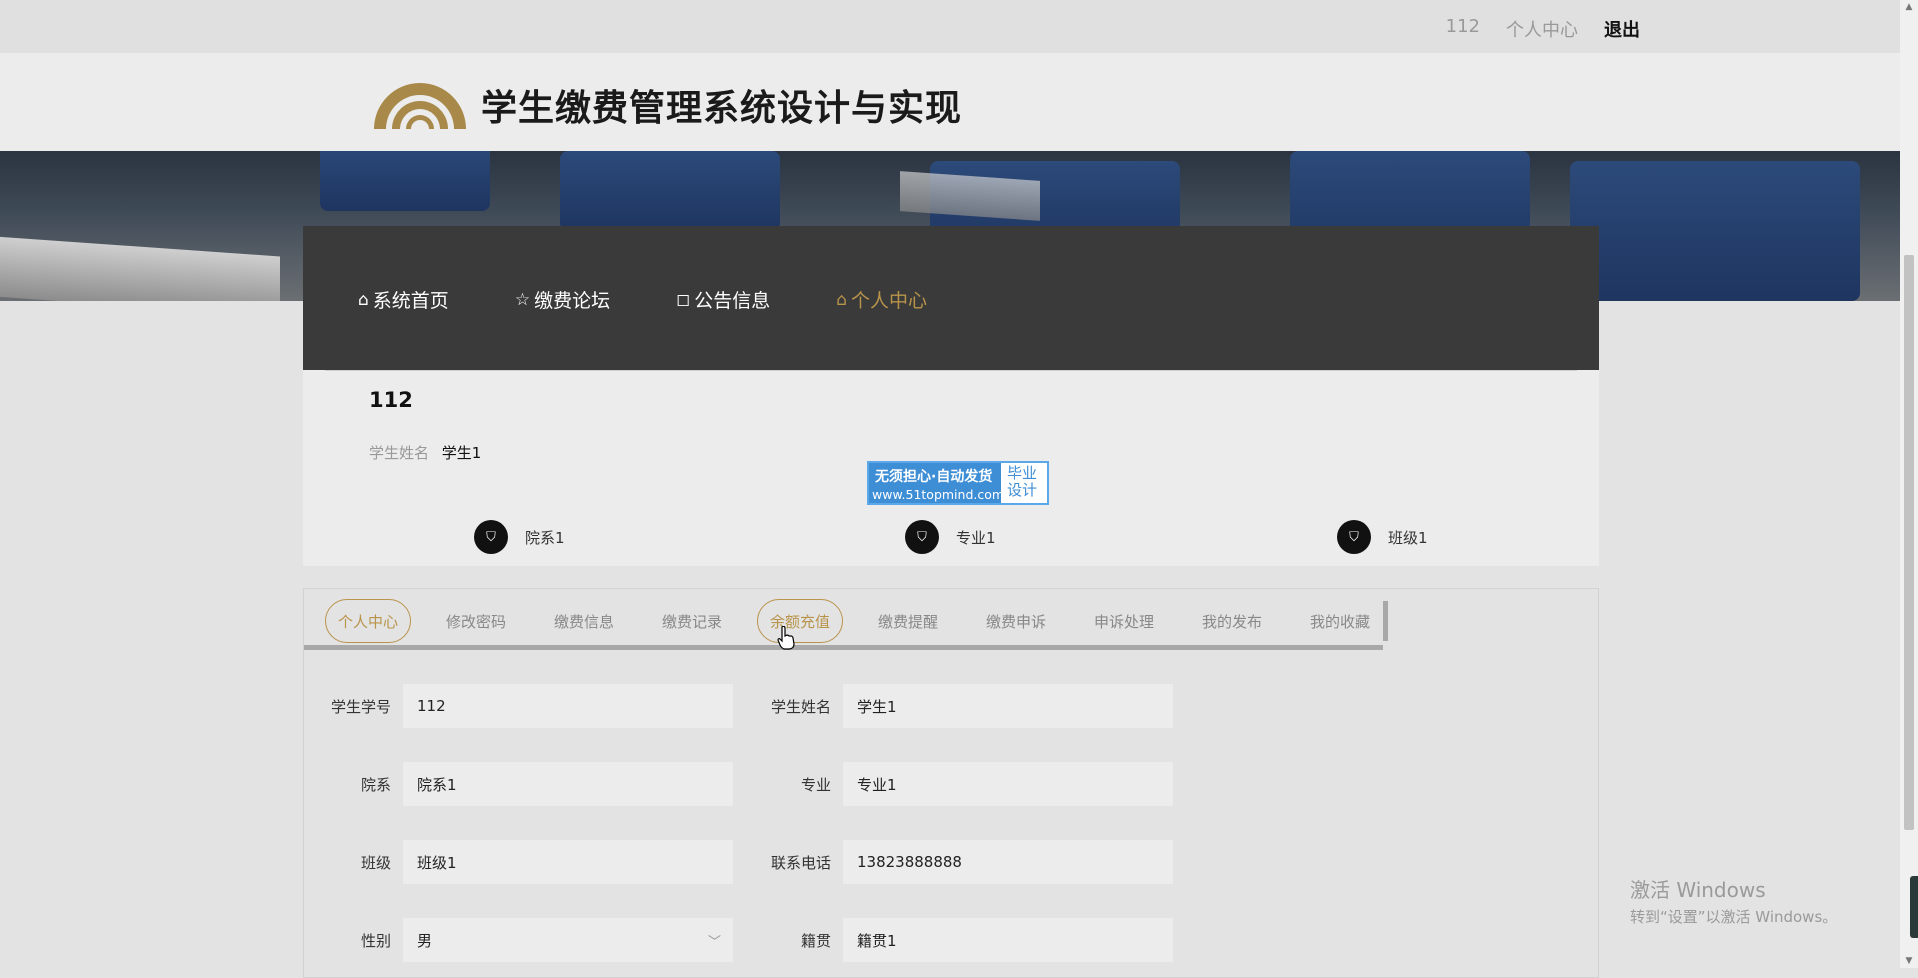  I want to click on ad-line1: 无须担心·自动发货, so click(934, 477).